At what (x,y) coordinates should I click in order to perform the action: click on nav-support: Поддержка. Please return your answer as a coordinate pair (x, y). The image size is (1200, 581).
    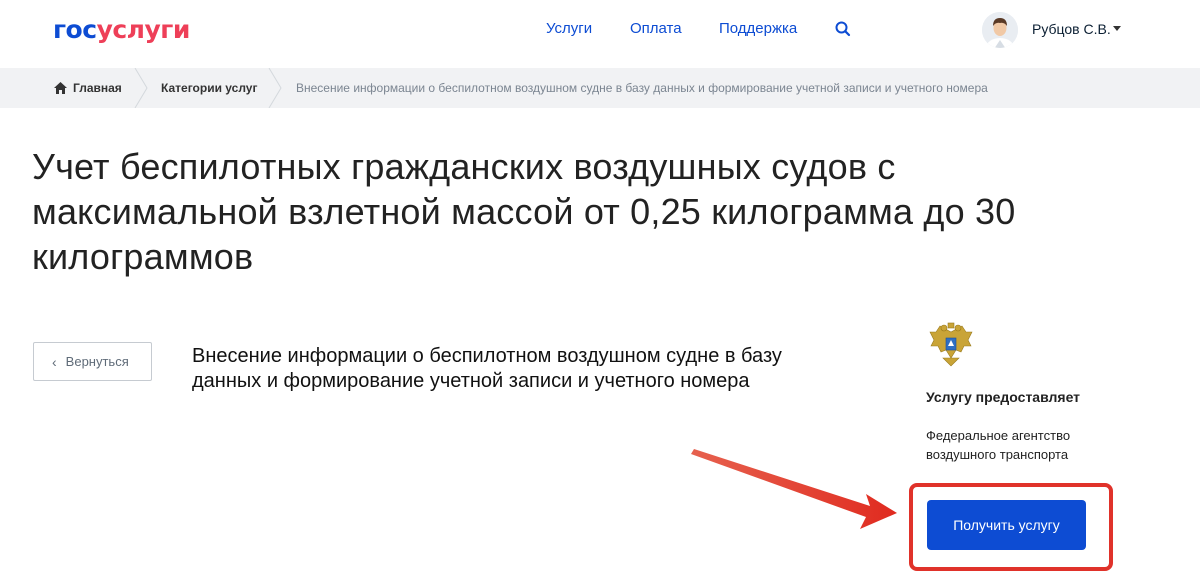
    Looking at the image, I should click on (758, 28).